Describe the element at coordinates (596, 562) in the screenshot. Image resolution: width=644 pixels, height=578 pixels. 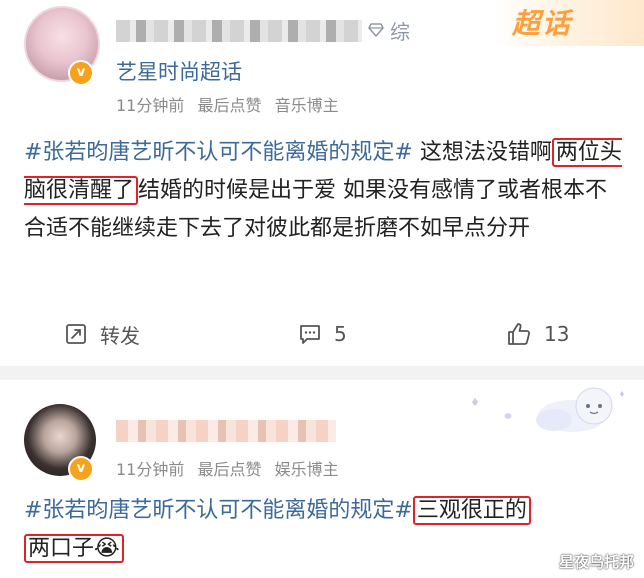
I see `watermark: 星夜乌托邦` at that location.